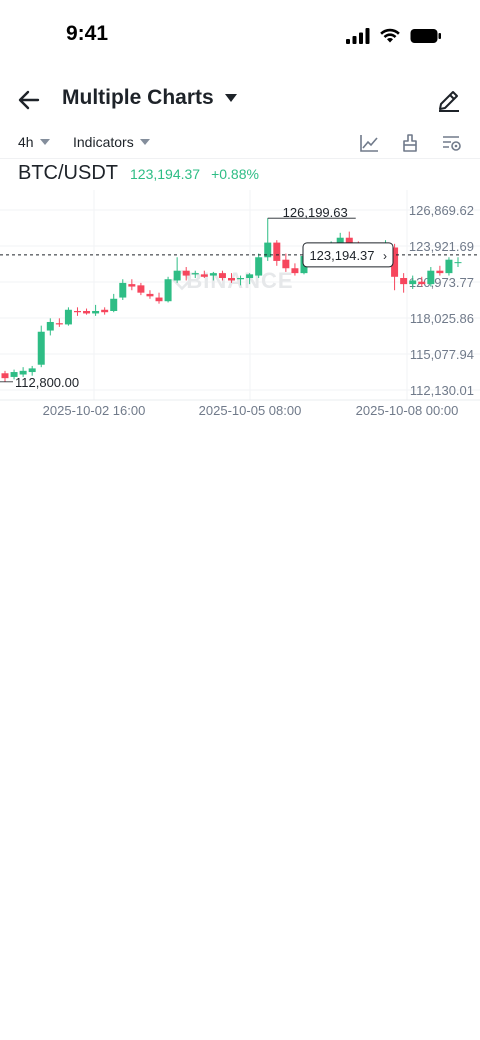 The width and height of the screenshot is (480, 1040). I want to click on chart-settings-icon, so click(369, 143).